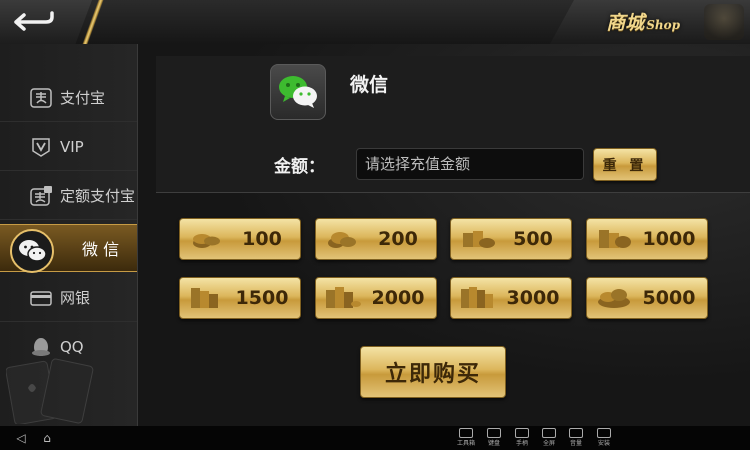 The height and width of the screenshot is (450, 750). I want to click on volume-icon, so click(576, 433).